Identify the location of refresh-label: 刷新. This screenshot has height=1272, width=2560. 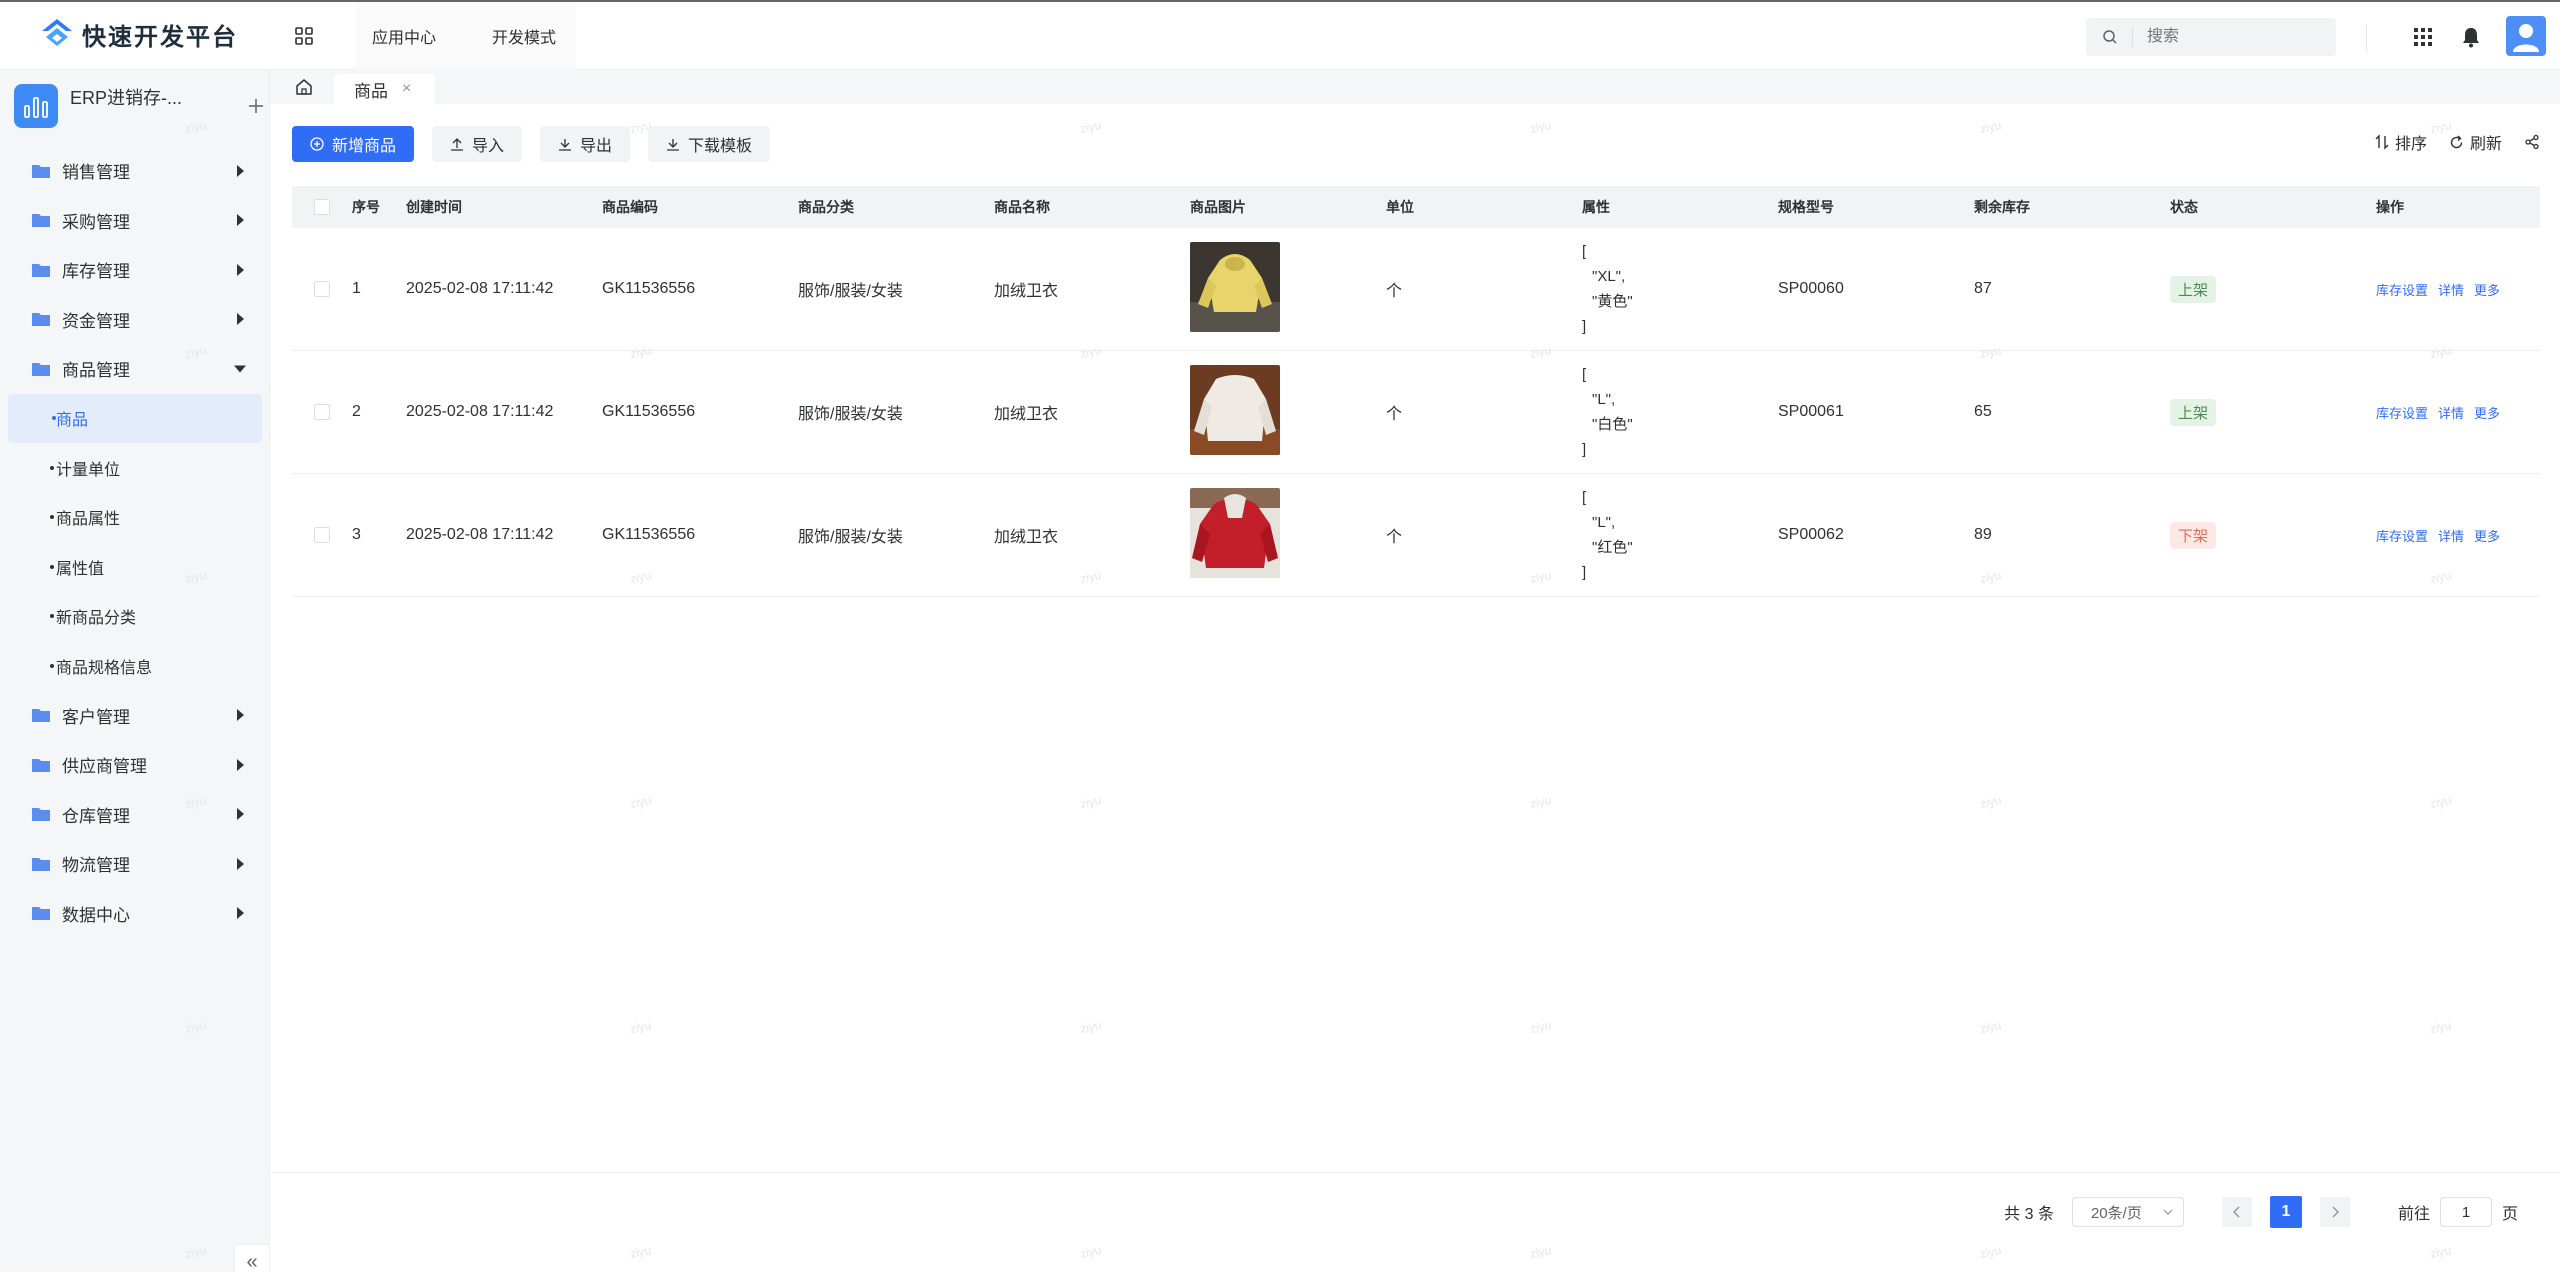
(2485, 144).